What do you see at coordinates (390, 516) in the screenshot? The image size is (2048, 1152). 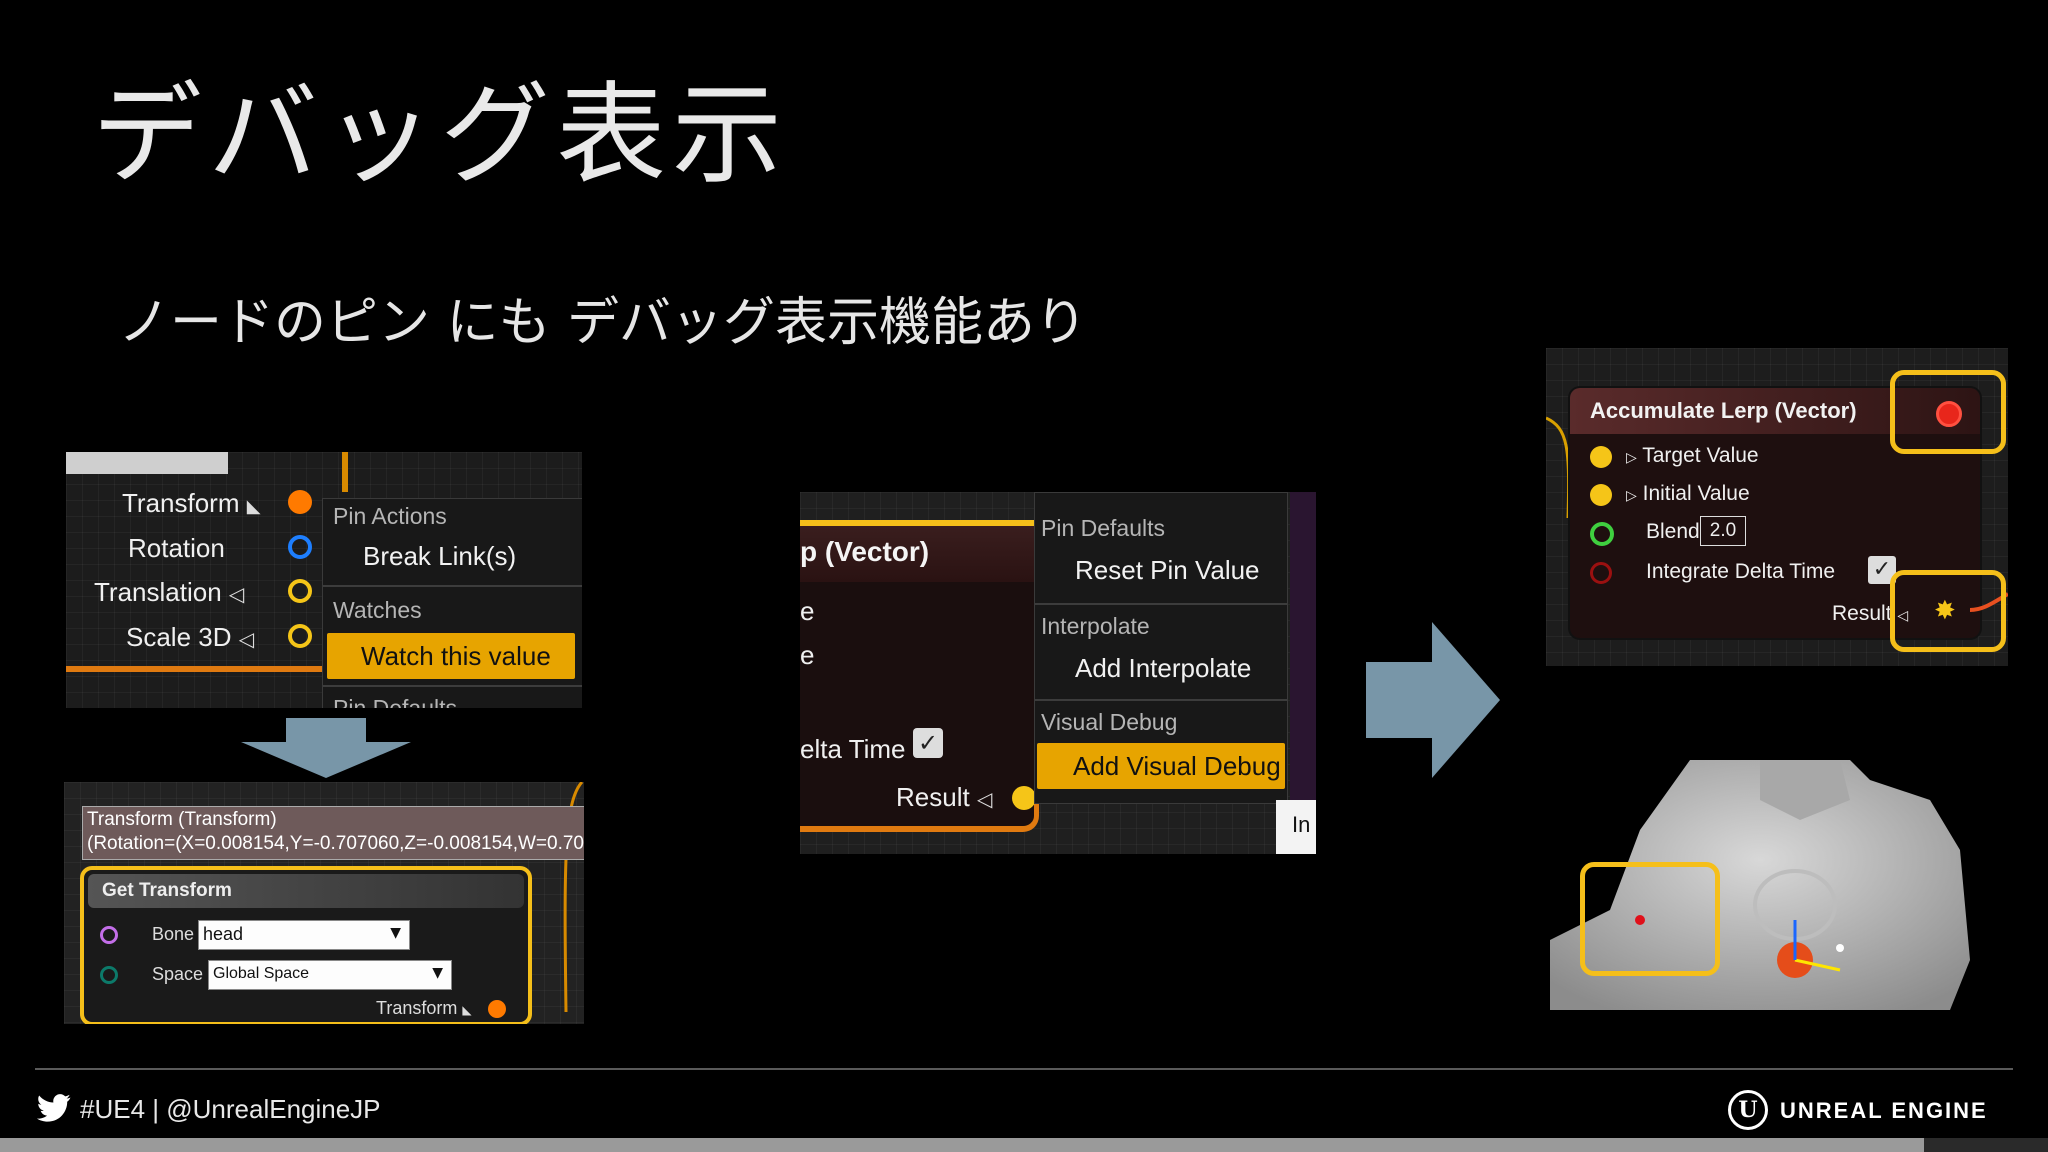 I see `menu-header-pin-actions: Pin Actions` at bounding box center [390, 516].